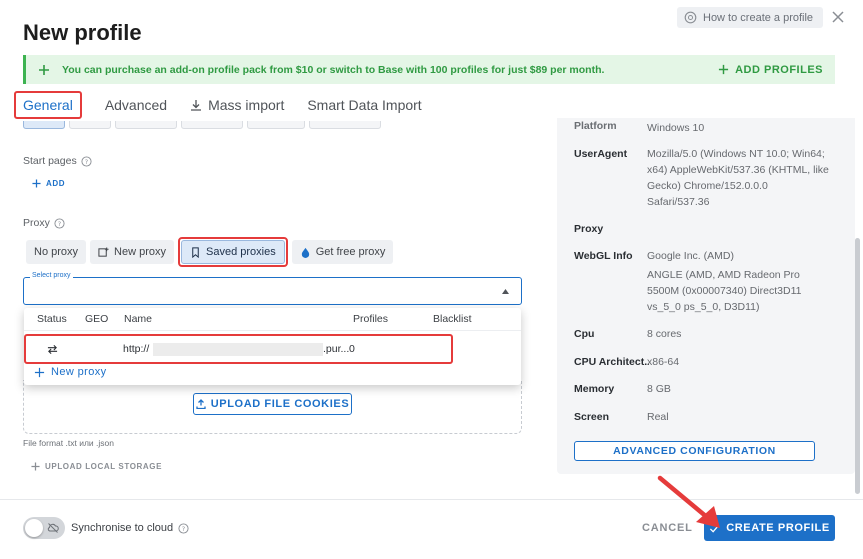  I want to click on summary-value-cpu: 8 cores, so click(664, 334).